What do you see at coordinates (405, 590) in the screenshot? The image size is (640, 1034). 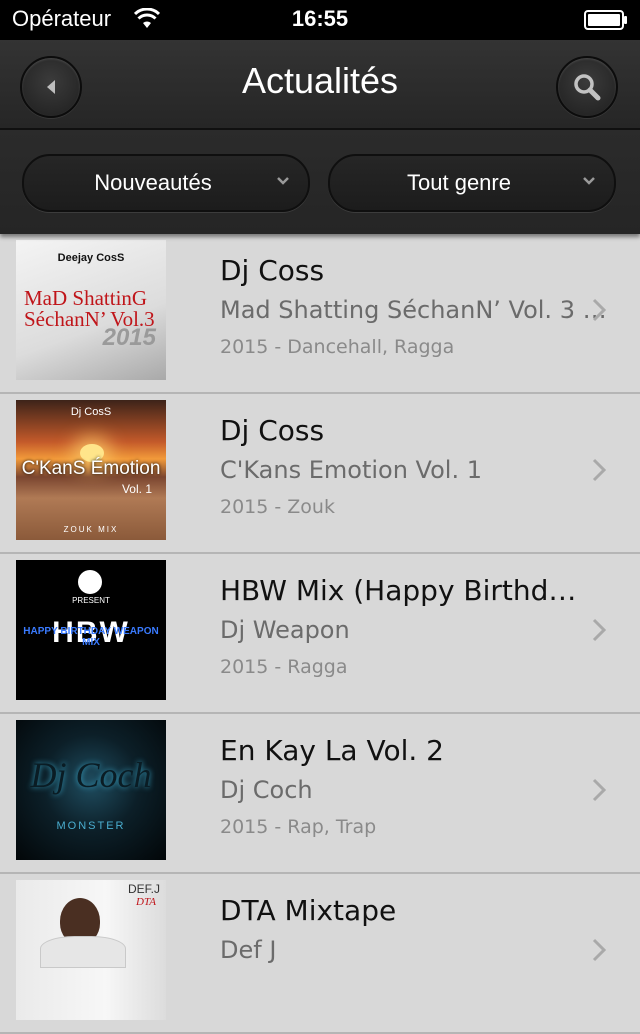 I see `item-title: HBW Mix (Happy Birthday Weapon Mix)` at bounding box center [405, 590].